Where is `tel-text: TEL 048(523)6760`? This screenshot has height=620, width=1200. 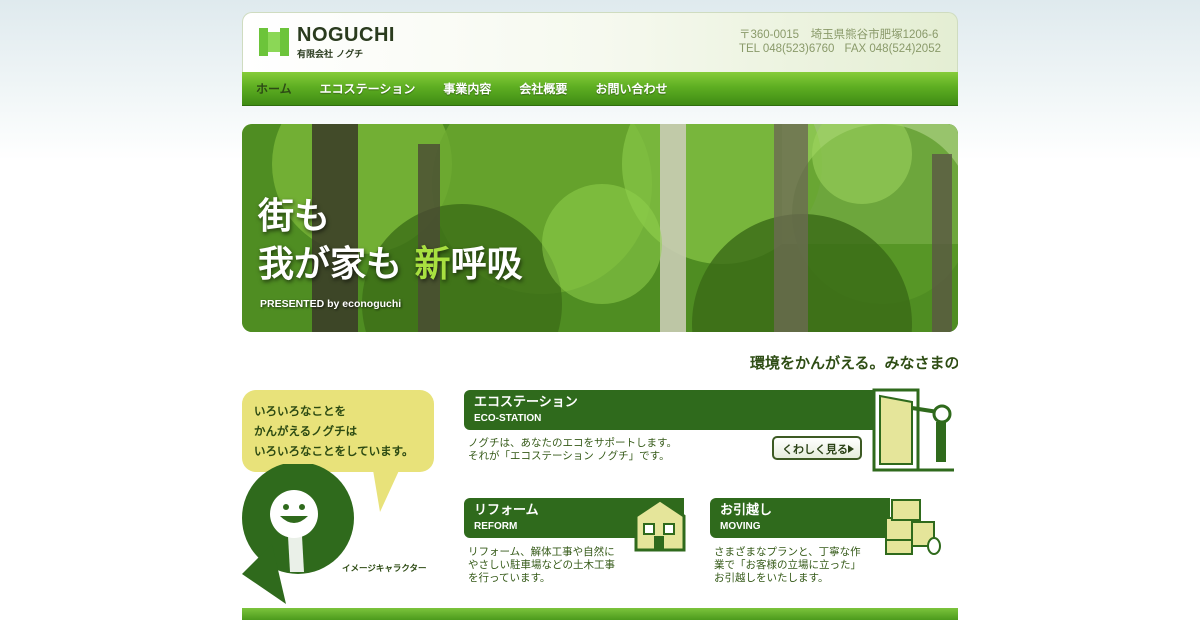
tel-text: TEL 048(523)6760 is located at coordinates (786, 49).